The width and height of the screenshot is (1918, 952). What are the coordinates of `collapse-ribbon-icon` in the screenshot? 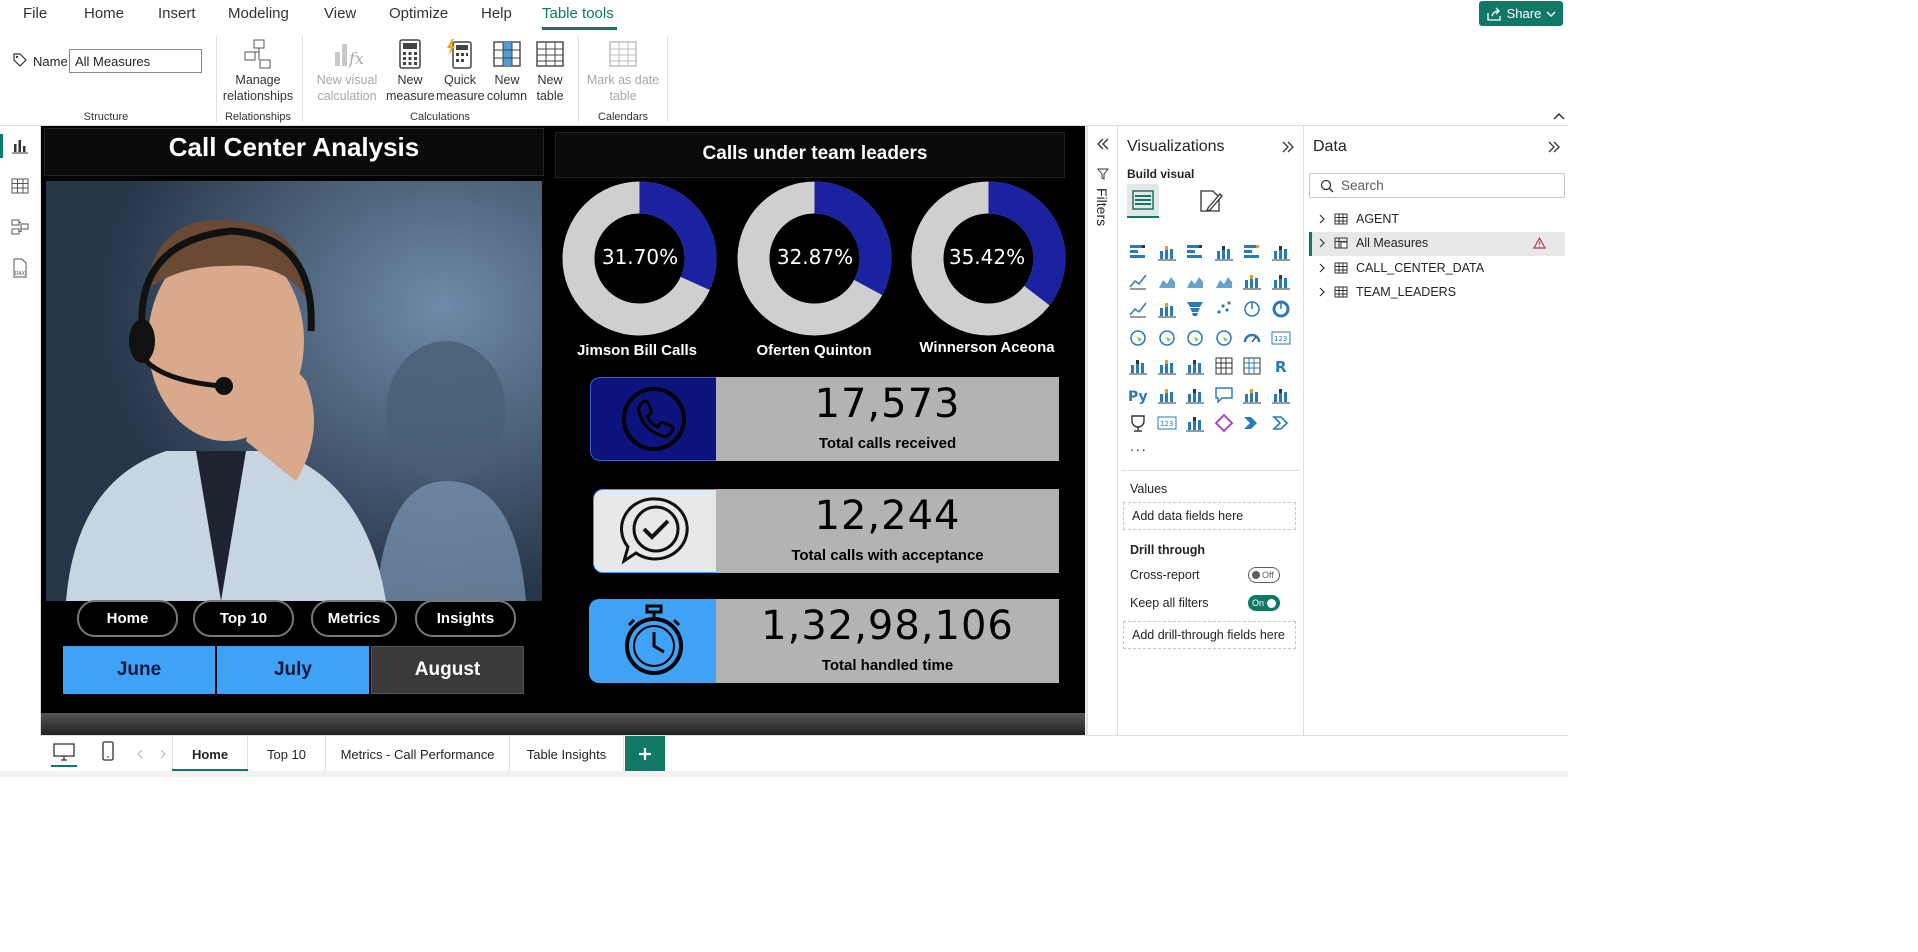 It's located at (1559, 116).